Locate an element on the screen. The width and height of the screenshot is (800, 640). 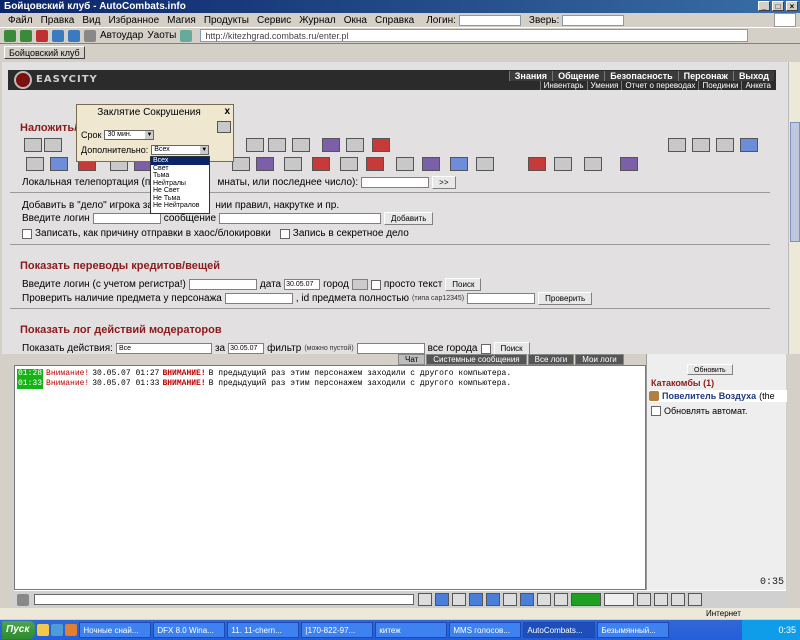
login-select is located at coordinates (489, 20).